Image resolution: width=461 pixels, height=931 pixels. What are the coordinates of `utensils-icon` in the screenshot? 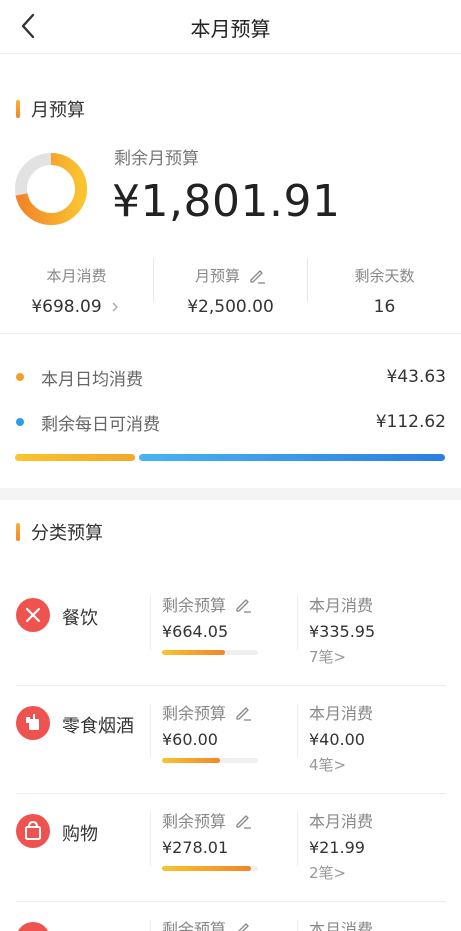 It's located at (33, 615).